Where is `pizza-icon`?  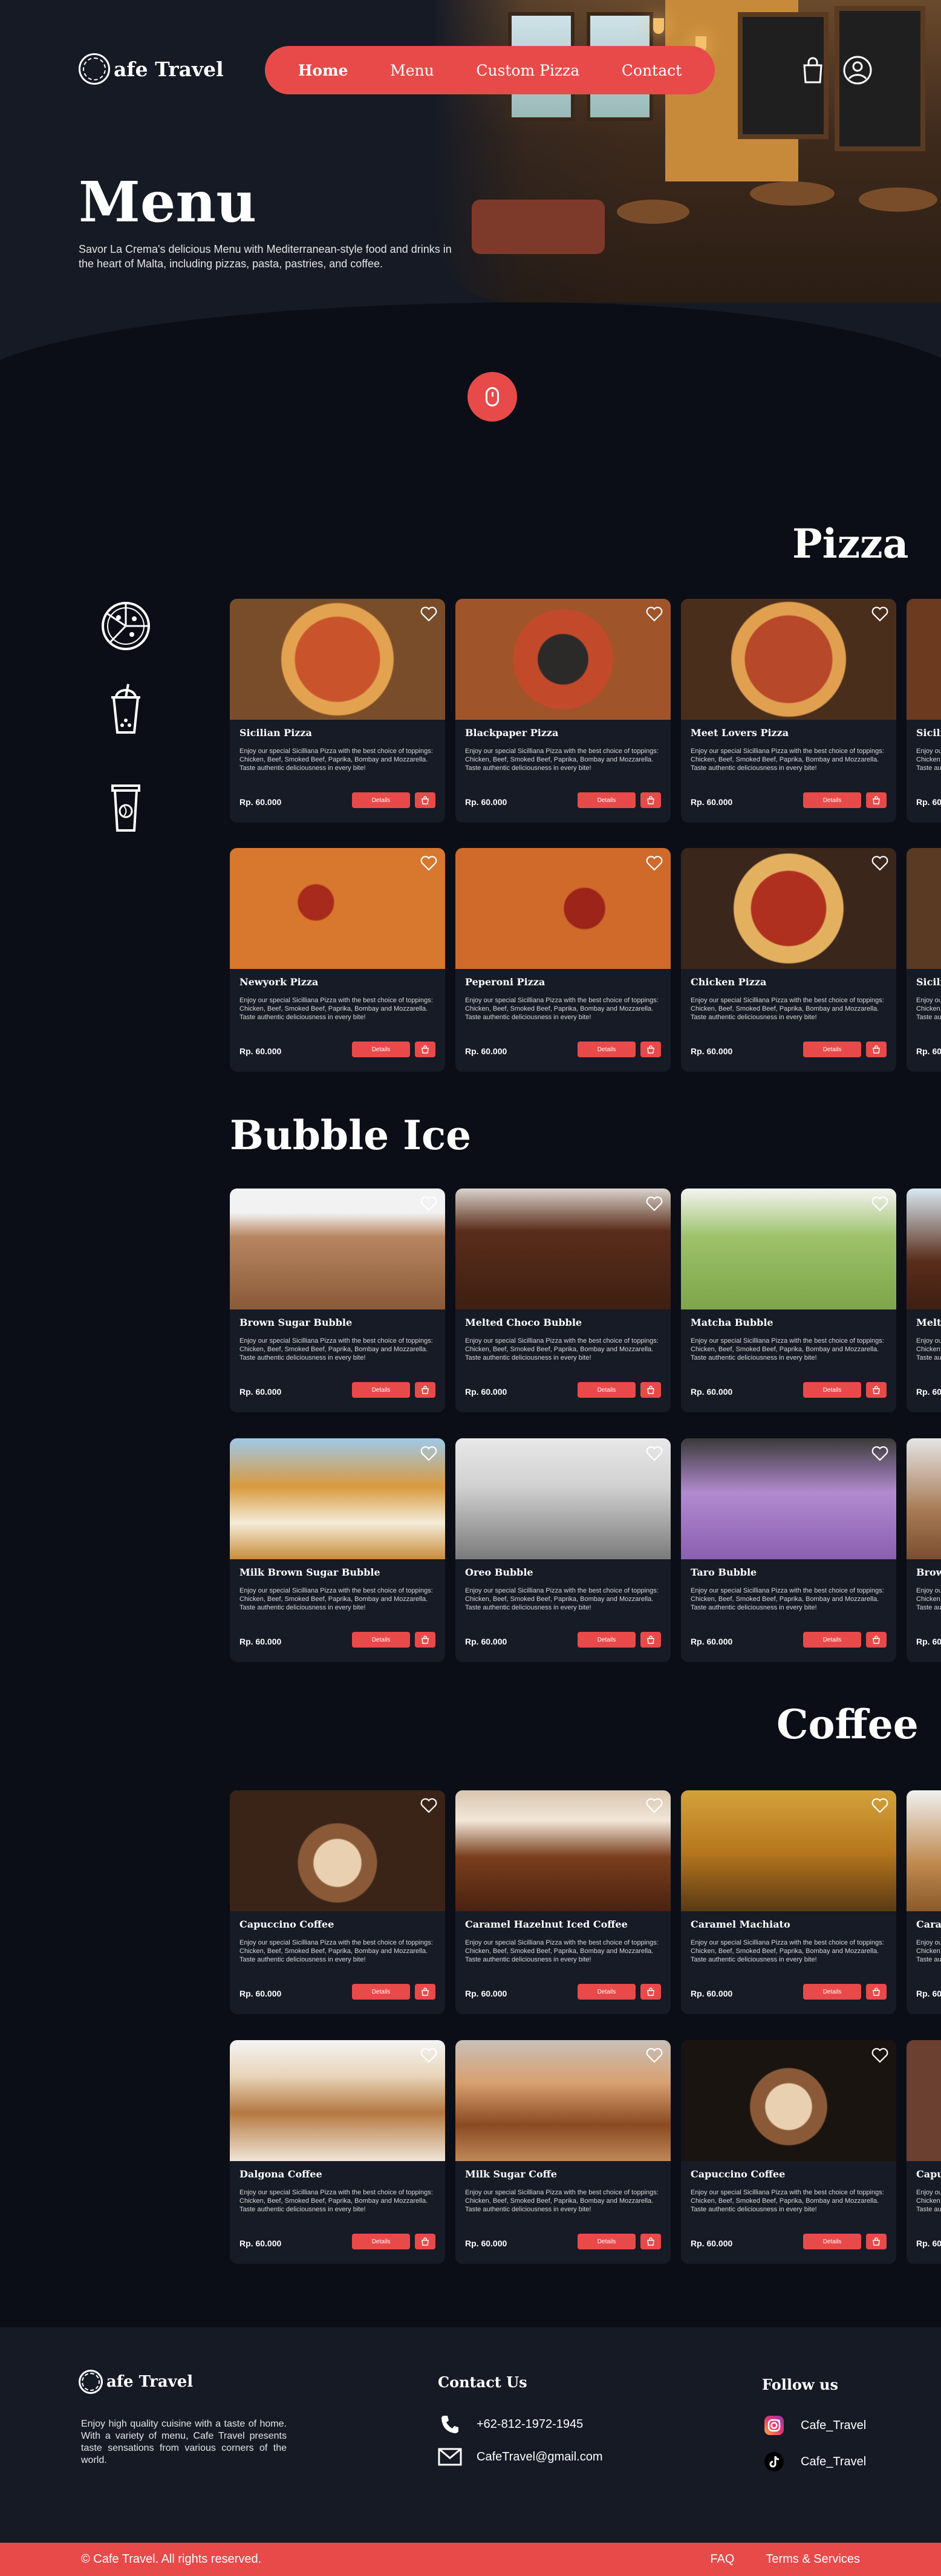
pizza-icon is located at coordinates (126, 626).